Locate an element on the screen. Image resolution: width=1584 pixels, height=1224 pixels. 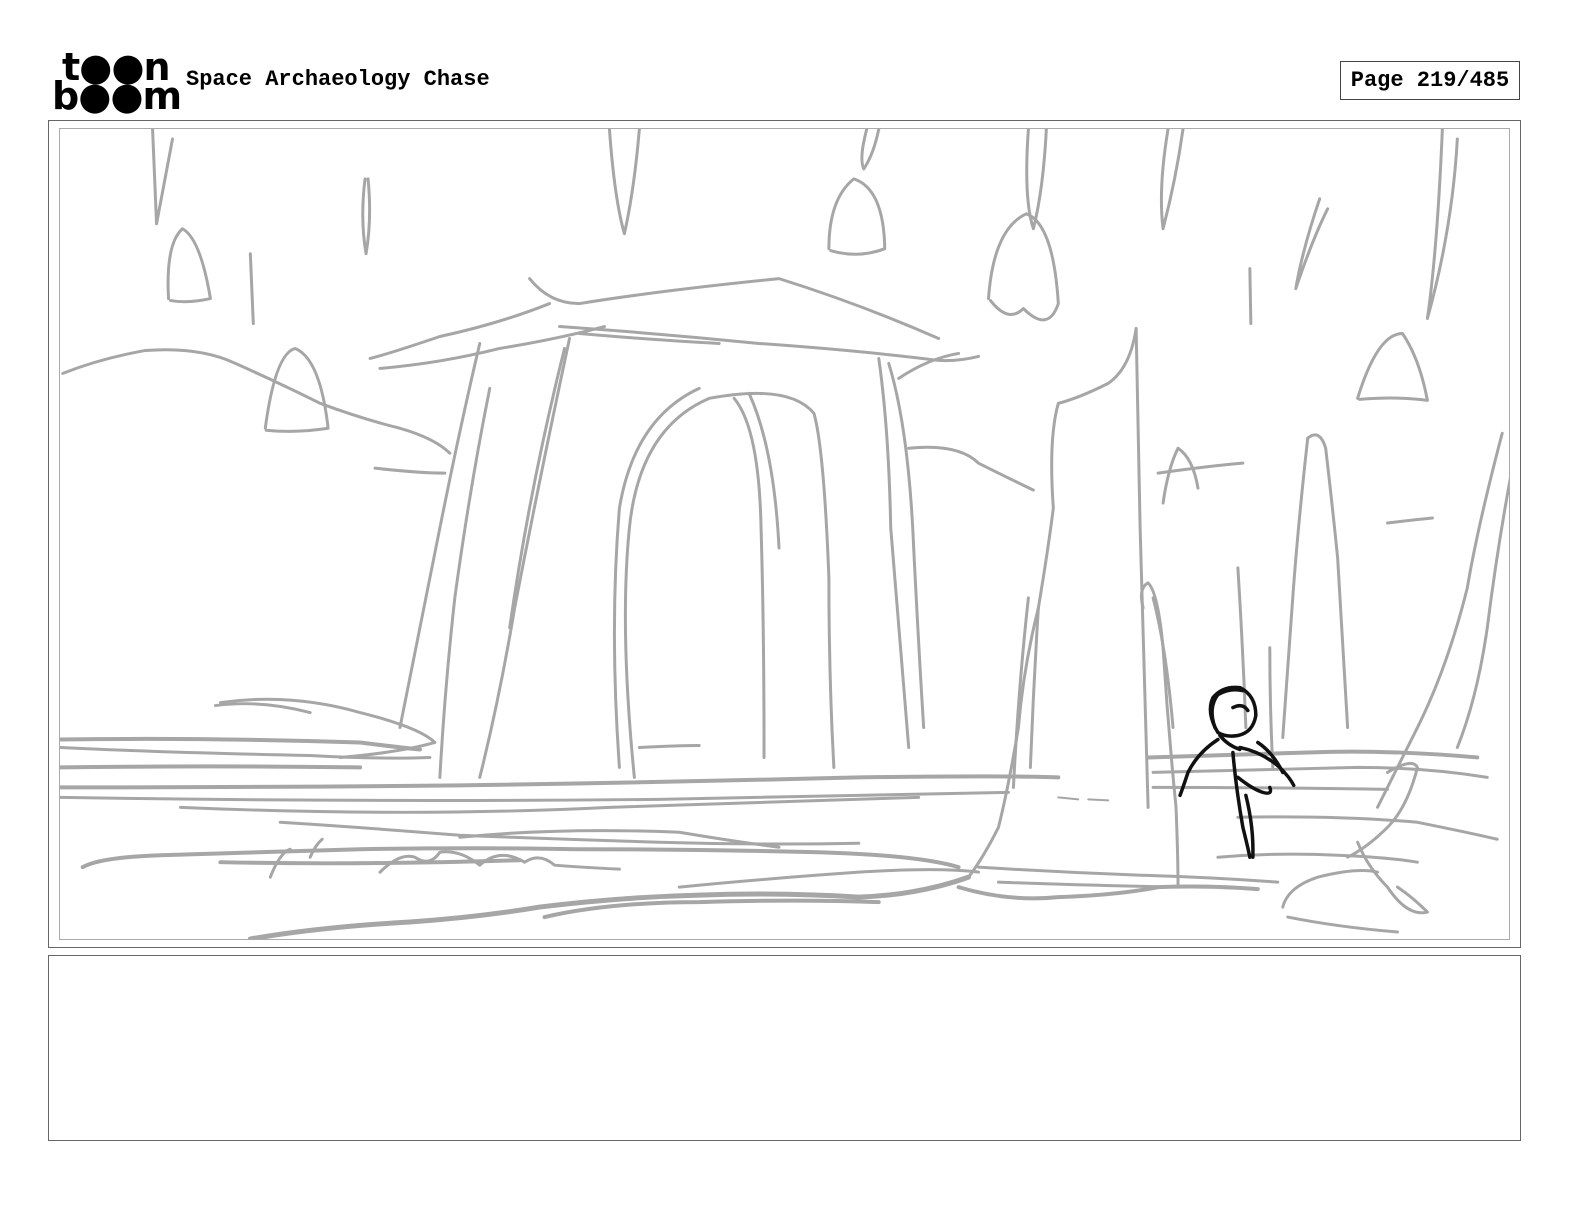
toonboom-logo: t●●n b●●m is located at coordinates (117, 81).